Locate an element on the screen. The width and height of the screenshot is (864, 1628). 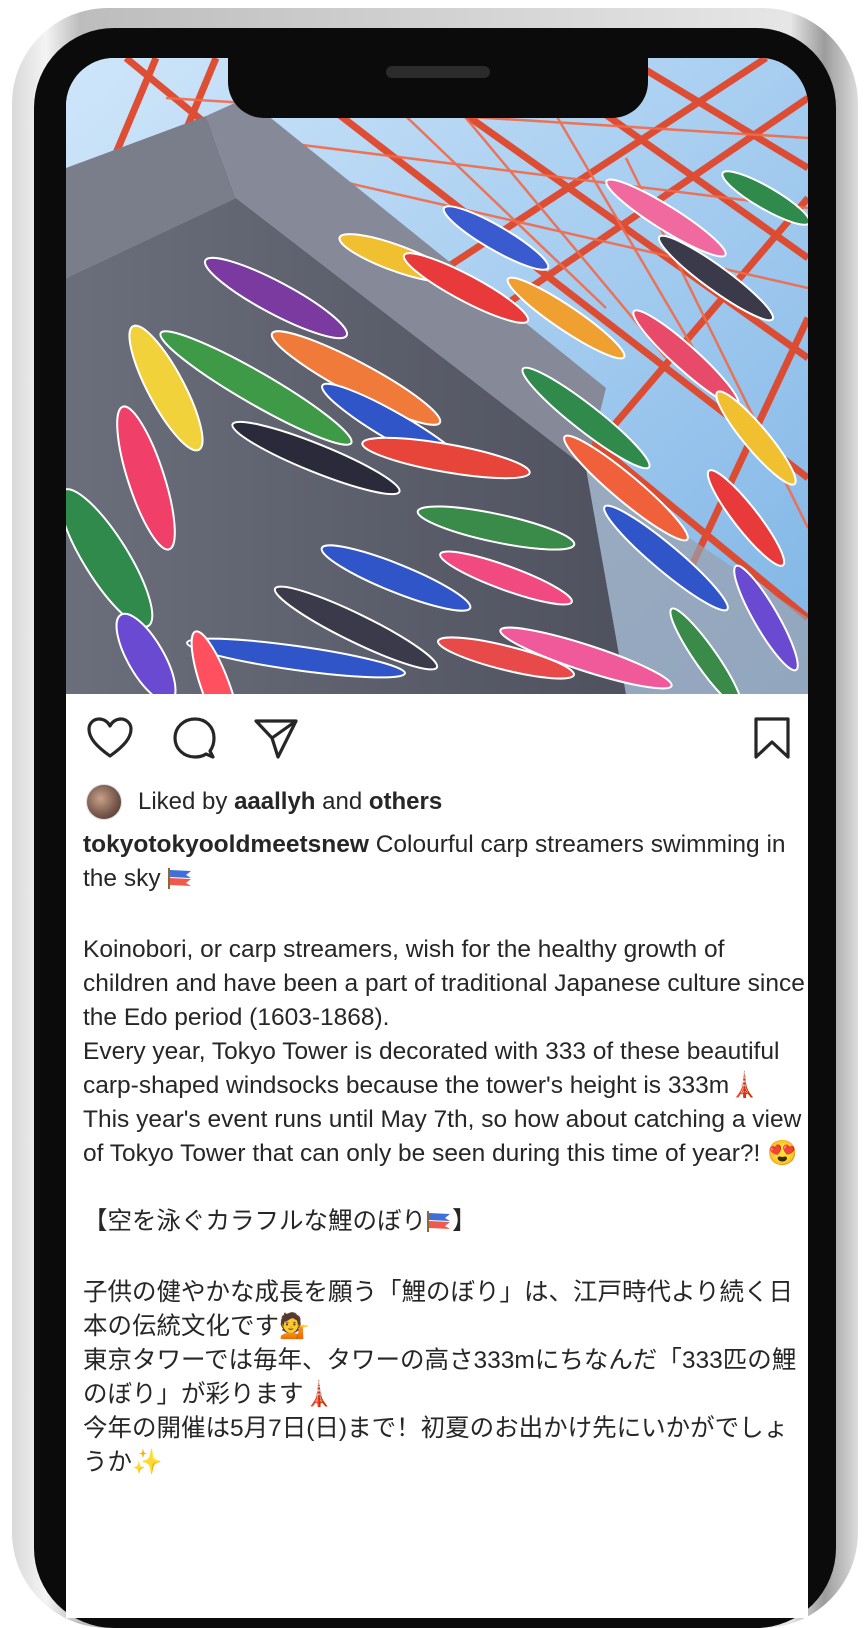
caption-jp-1: 子供の健やかな成長を願う「鯉のぼり」は、江戸時代より続く日本の伝統文化です💁 is located at coordinates (438, 1309).